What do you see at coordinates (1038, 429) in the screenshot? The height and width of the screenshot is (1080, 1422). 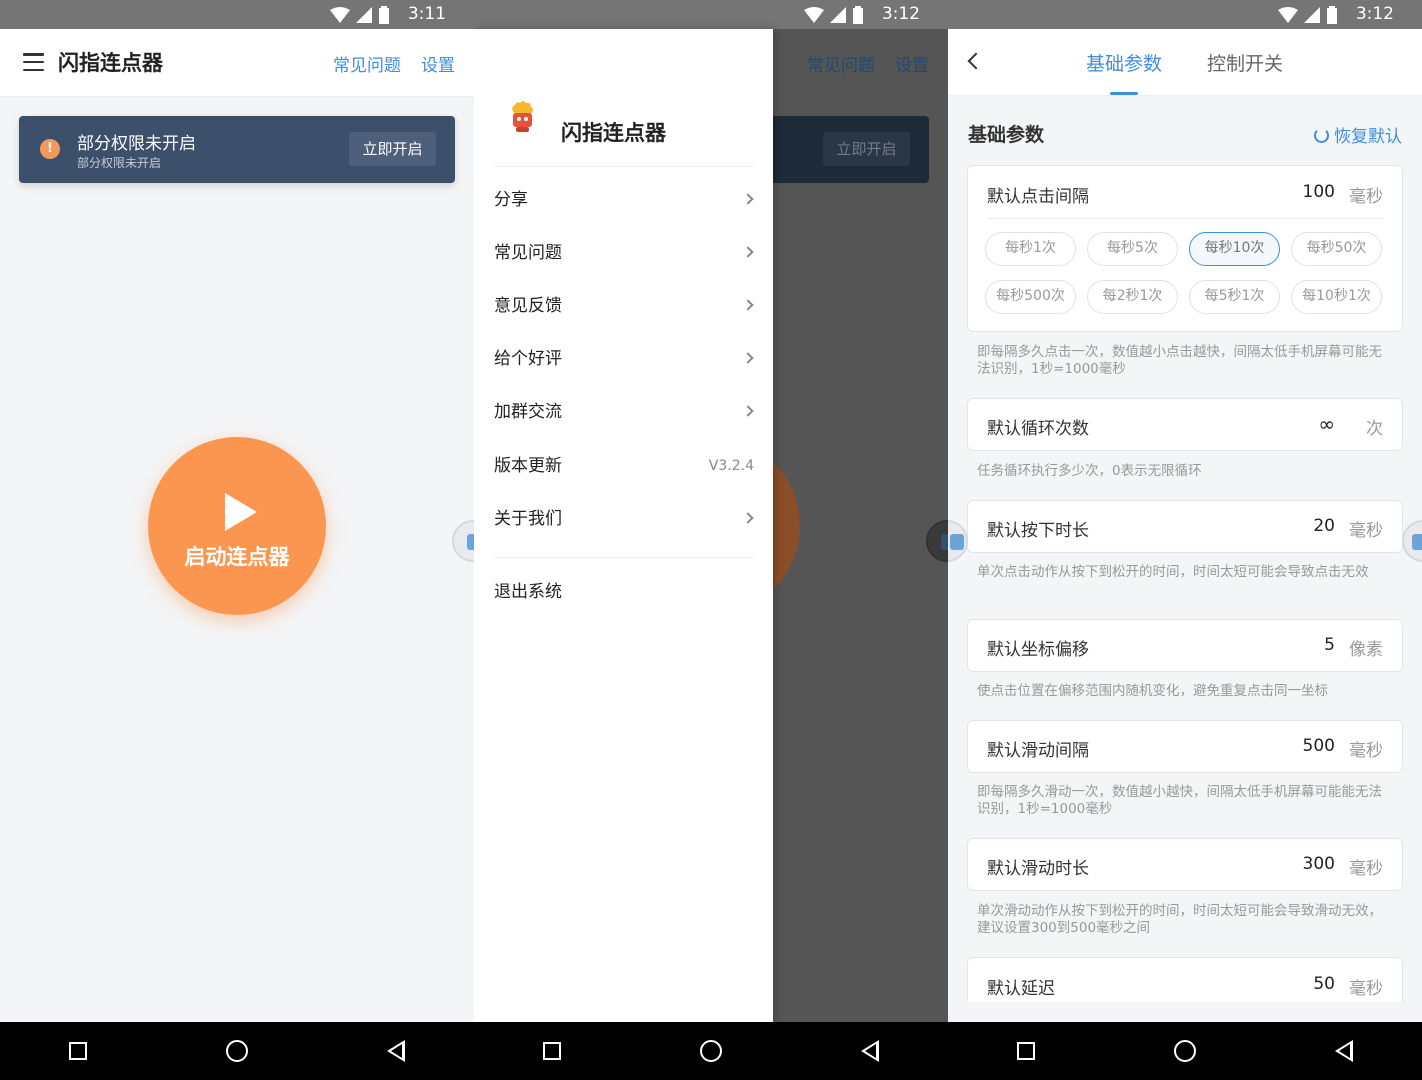 I see `setting-label: 默认循环次数` at bounding box center [1038, 429].